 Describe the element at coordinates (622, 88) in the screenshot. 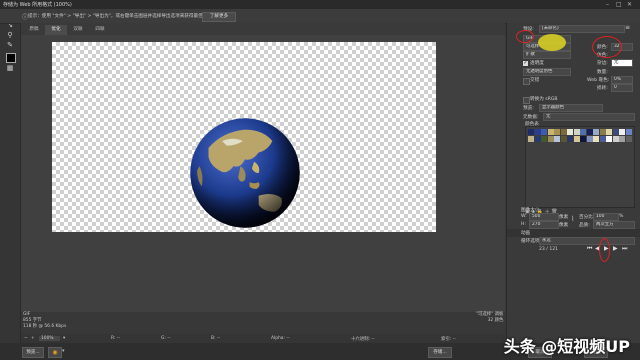

I see `lossy-field: 0` at that location.